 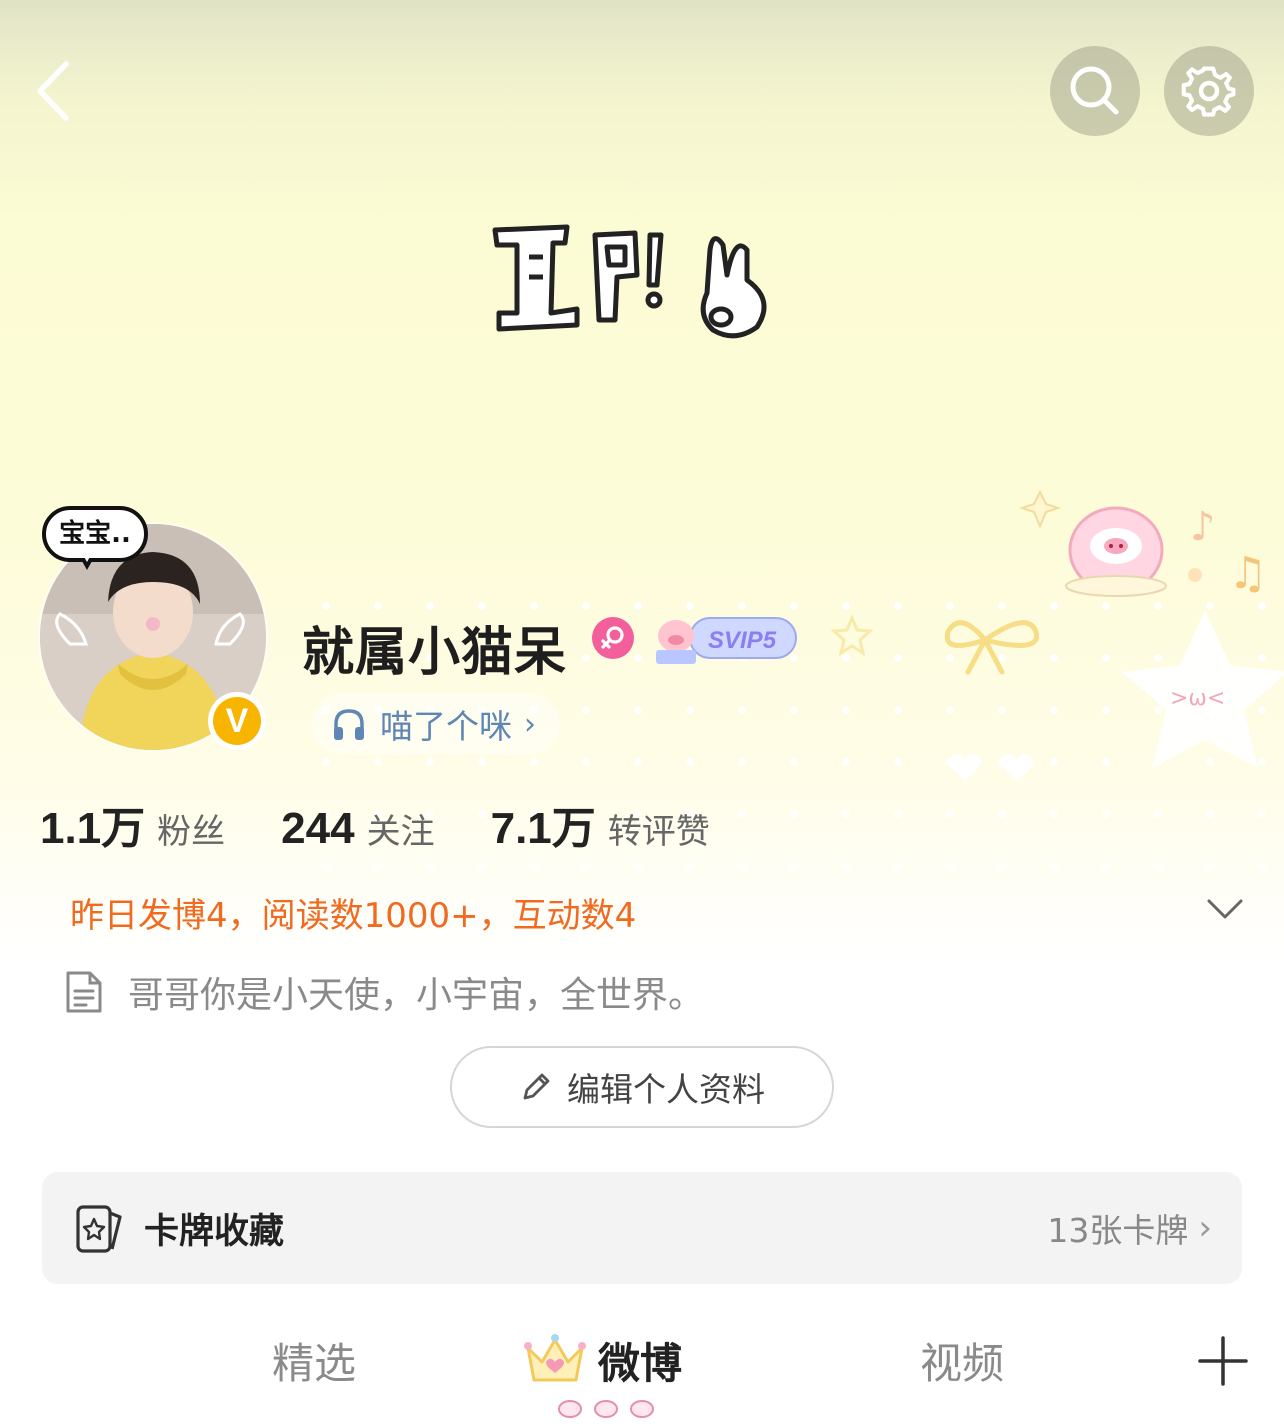 What do you see at coordinates (536, 1086) in the screenshot?
I see `pencil-icon` at bounding box center [536, 1086].